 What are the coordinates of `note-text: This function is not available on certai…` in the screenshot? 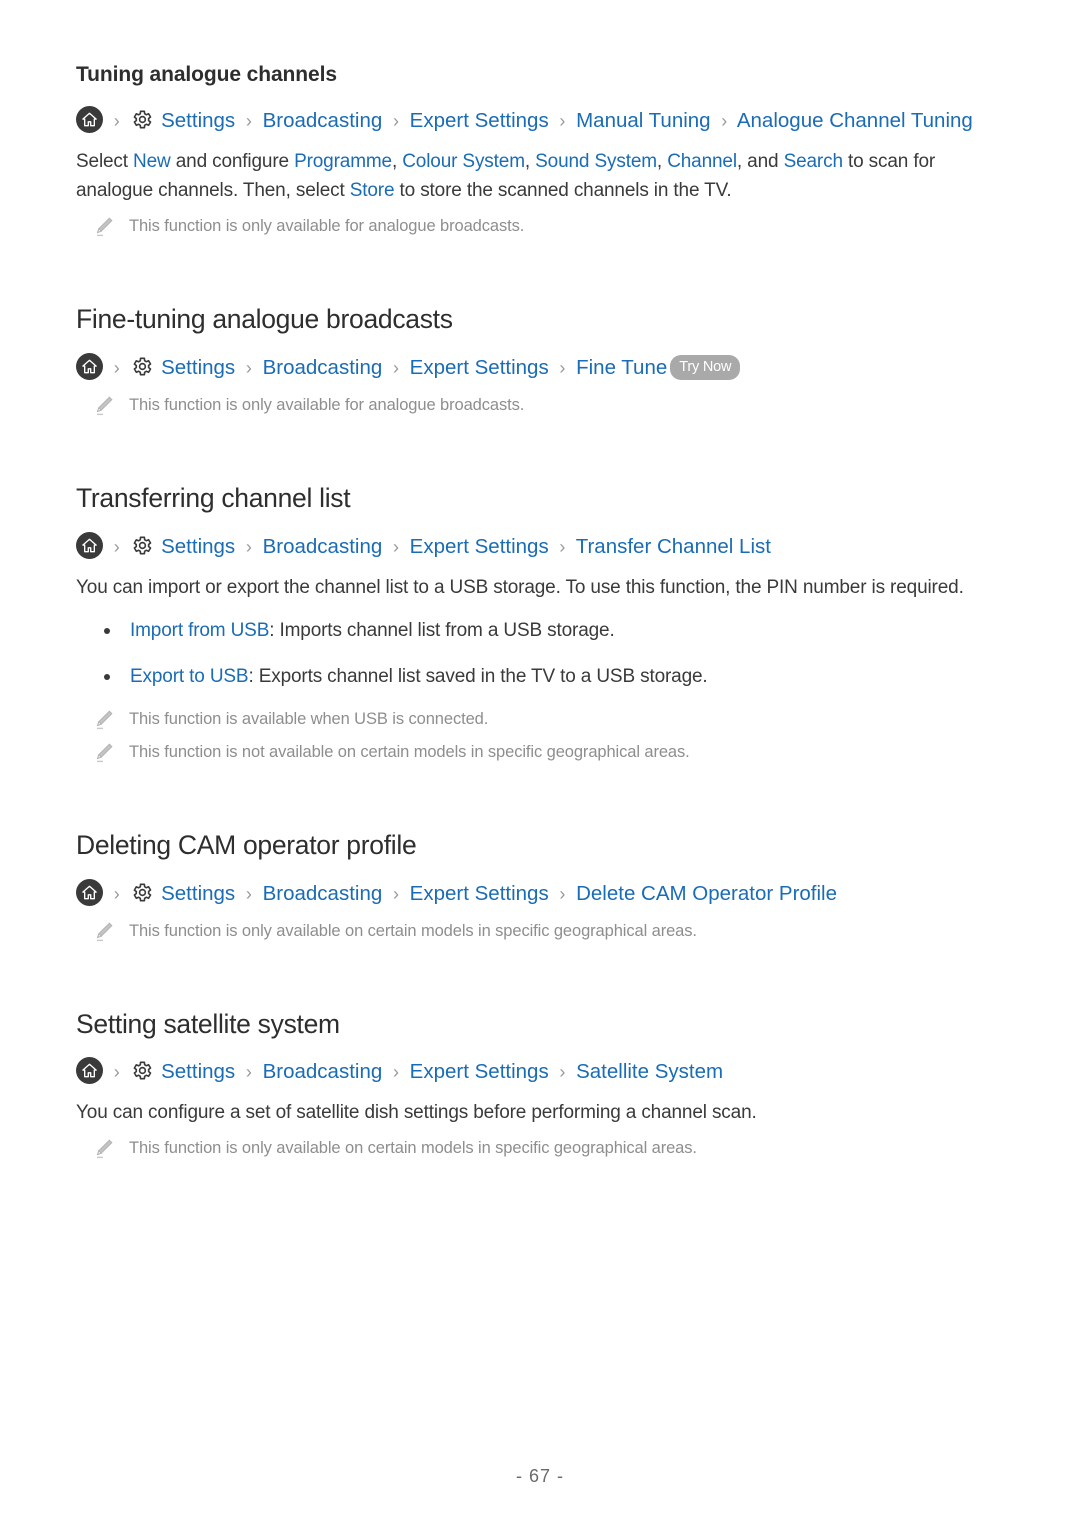 It's located at (409, 751).